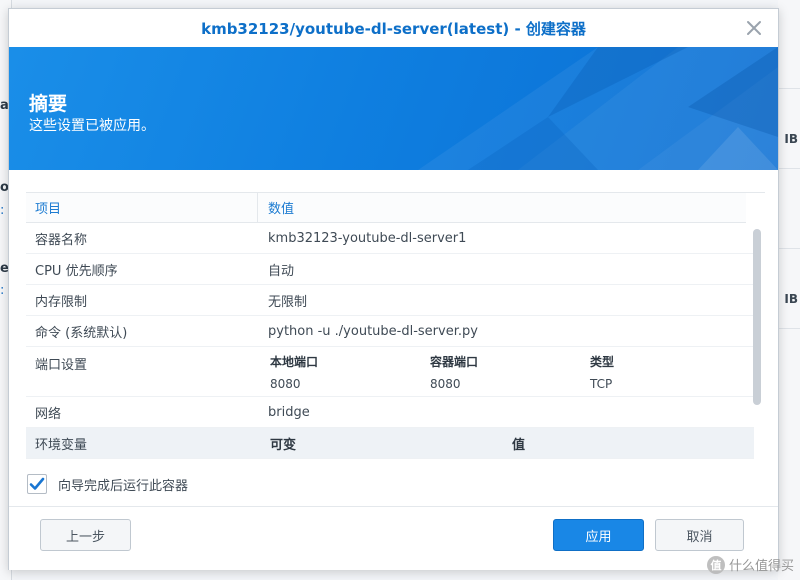  Describe the element at coordinates (76, 271) in the screenshot. I see `row-item: CPU 优先顺序` at that location.